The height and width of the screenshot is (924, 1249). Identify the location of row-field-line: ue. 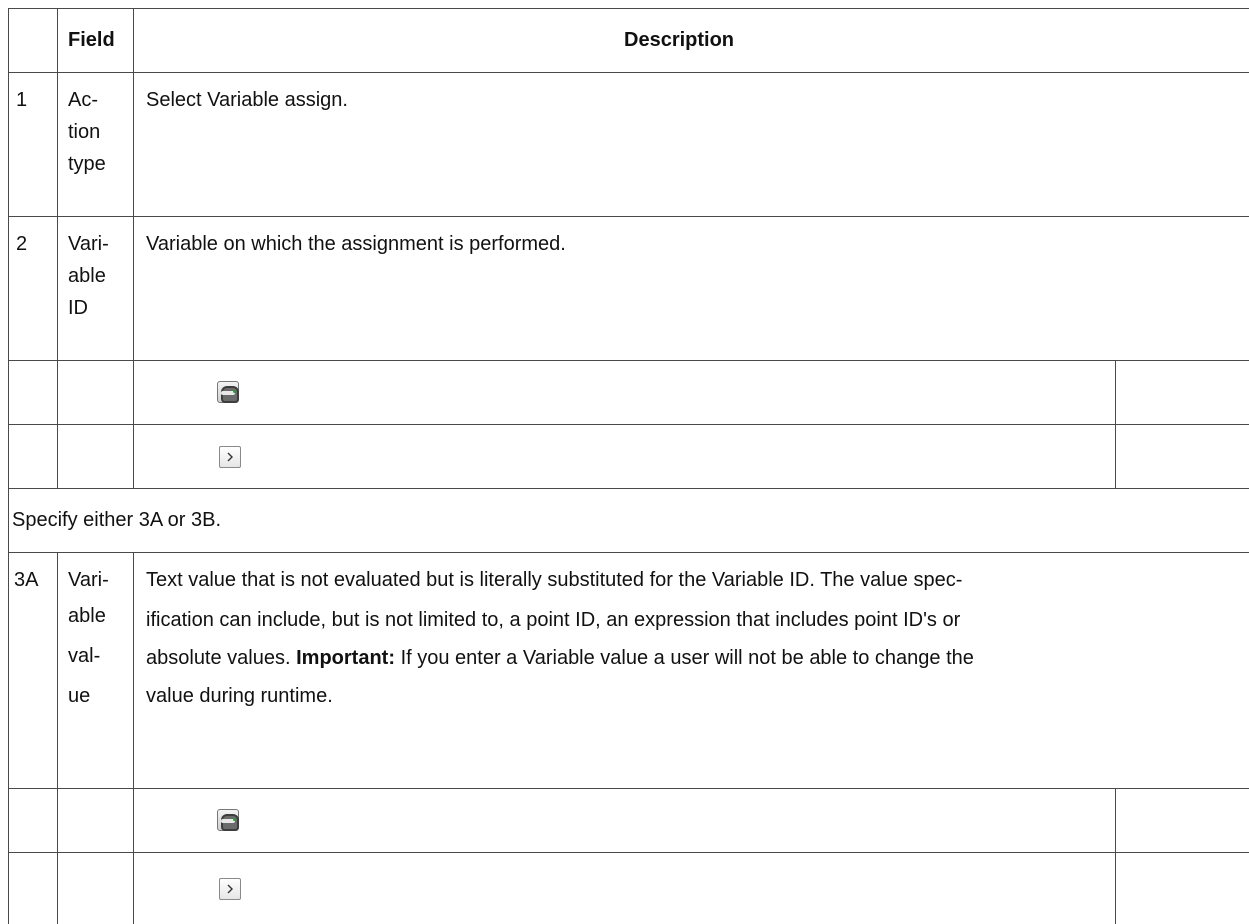
(79, 696).